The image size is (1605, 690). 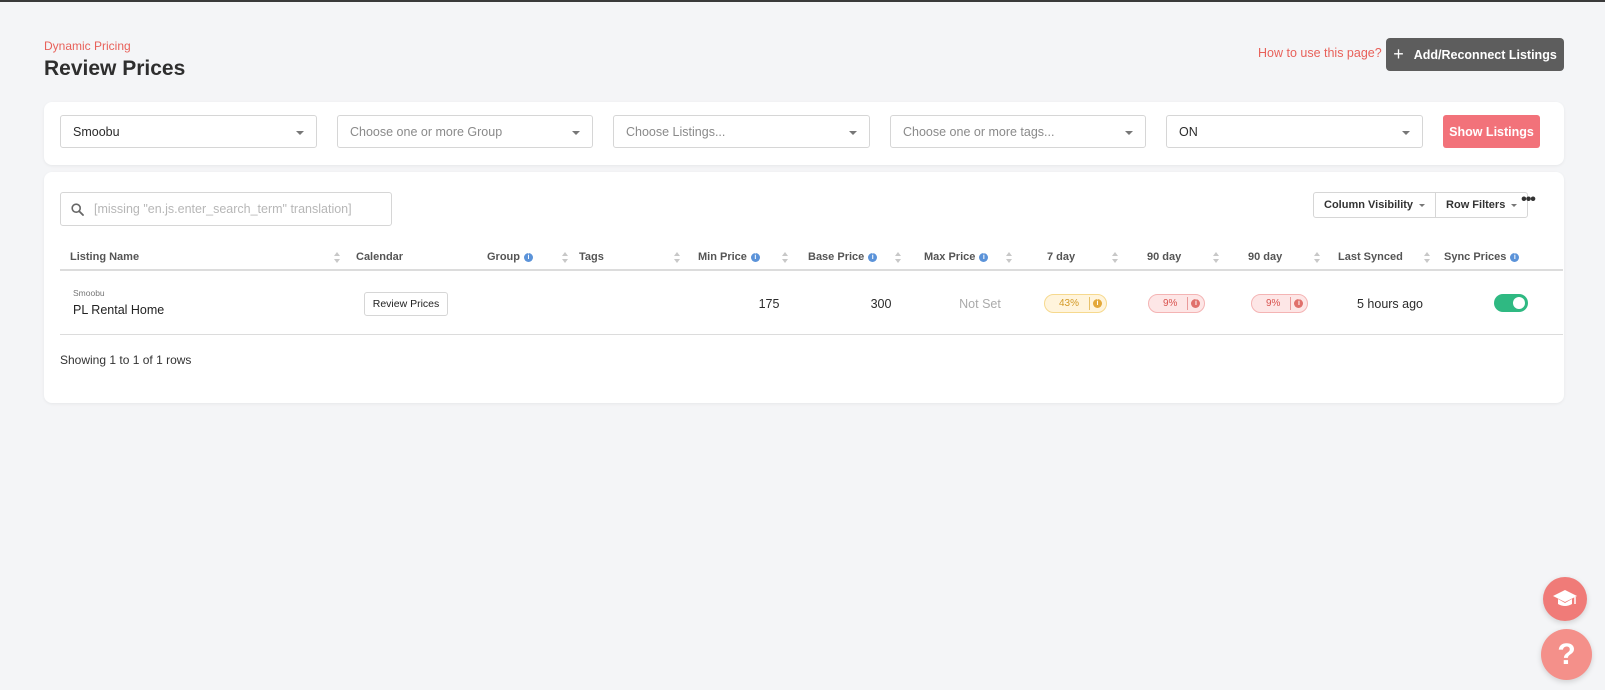 I want to click on column-header-label: Last Synced, so click(x=1370, y=257).